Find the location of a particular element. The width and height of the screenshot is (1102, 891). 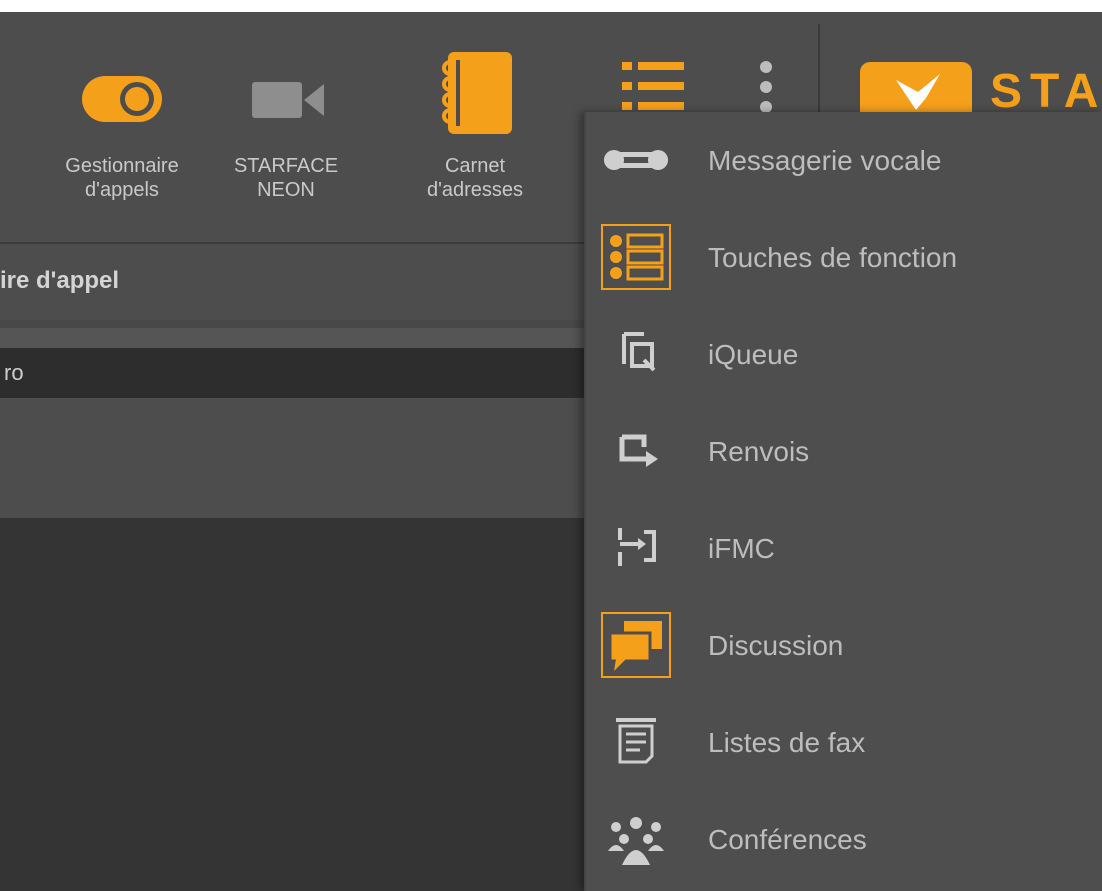

call-manager-button: Gestionnaire d'appels is located at coordinates (122, 127).